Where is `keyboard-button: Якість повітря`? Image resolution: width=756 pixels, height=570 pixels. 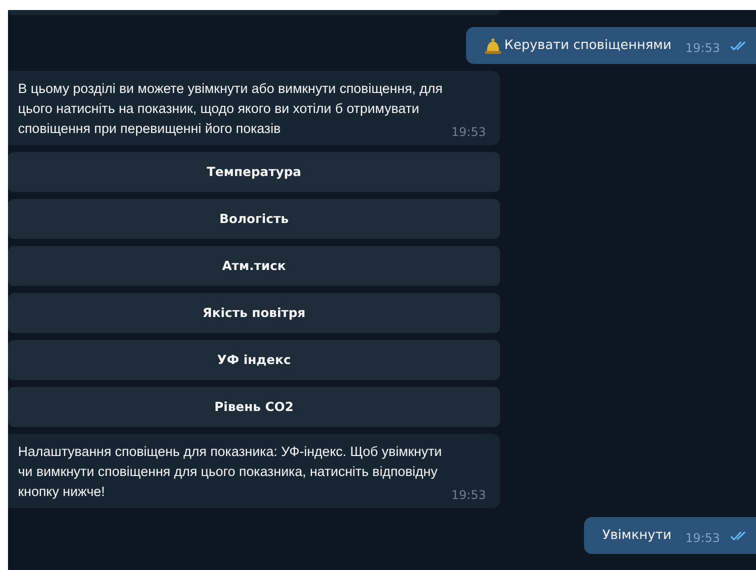
keyboard-button: Якість повітря is located at coordinates (254, 313).